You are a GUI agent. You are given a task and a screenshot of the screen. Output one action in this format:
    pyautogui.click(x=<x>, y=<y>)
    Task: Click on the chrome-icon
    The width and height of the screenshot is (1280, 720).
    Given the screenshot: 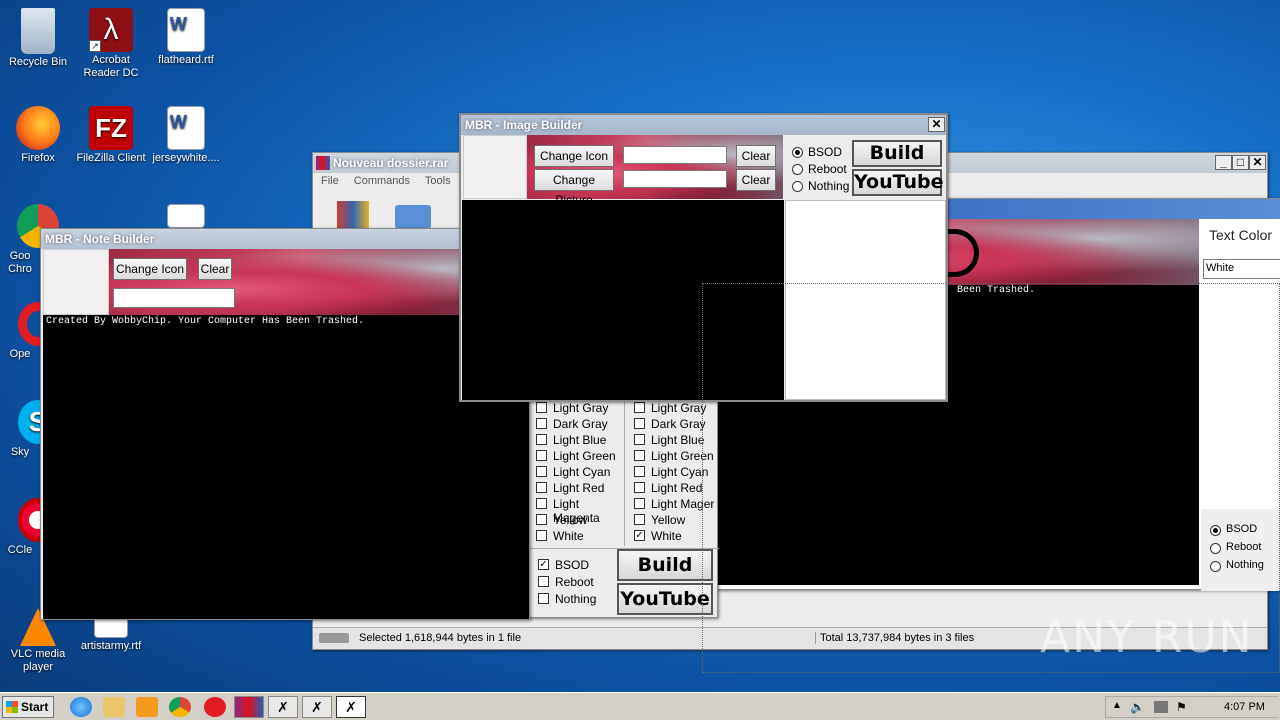 What is the action you would take?
    pyautogui.click(x=180, y=707)
    